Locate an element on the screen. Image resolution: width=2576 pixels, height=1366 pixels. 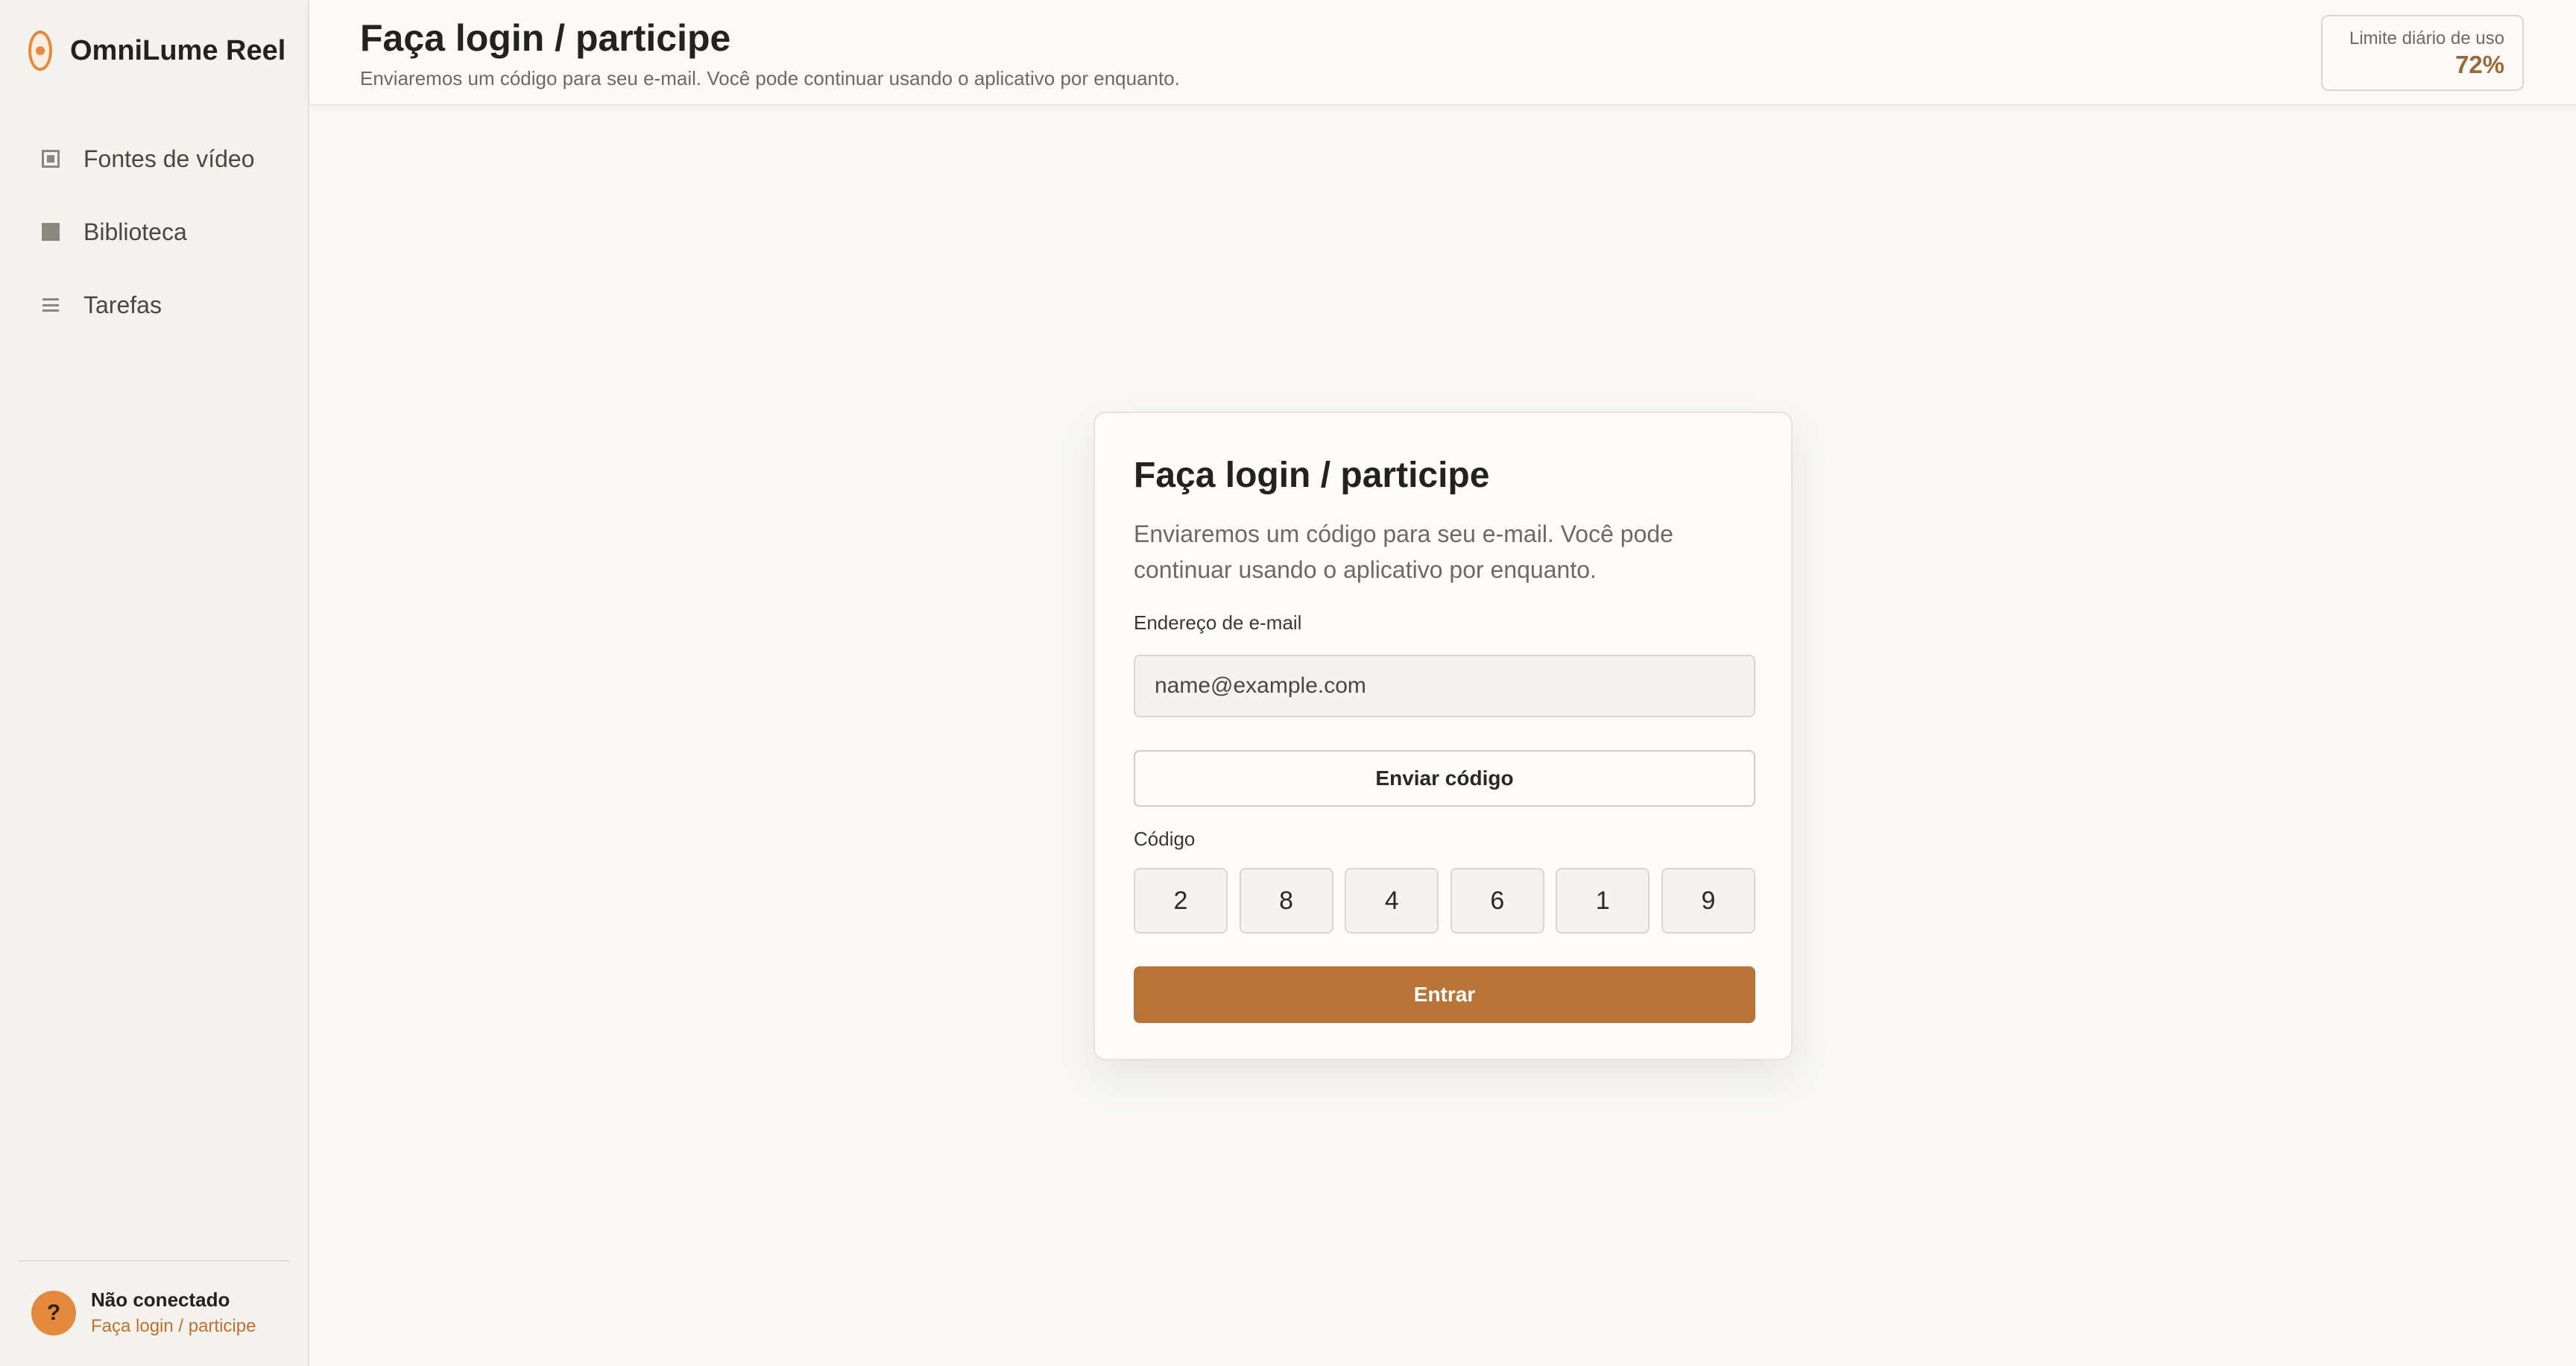
sidebar-item-label: Biblioteca is located at coordinates (135, 231).